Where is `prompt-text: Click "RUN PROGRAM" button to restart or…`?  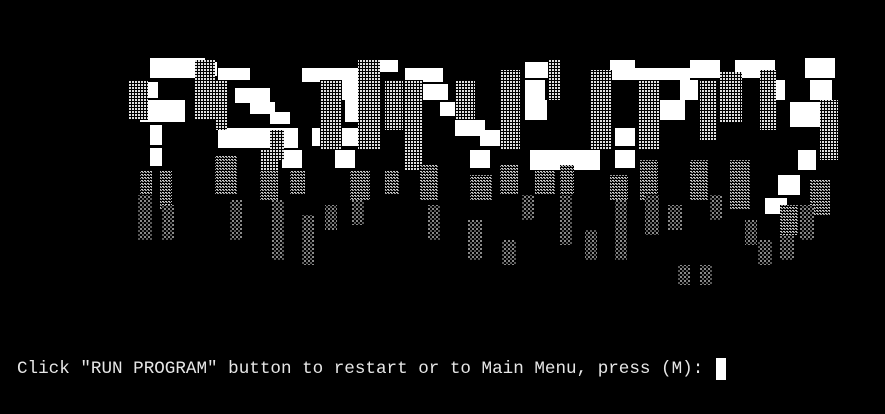 prompt-text: Click "RUN PROGRAM" button to restart or… is located at coordinates (365, 369).